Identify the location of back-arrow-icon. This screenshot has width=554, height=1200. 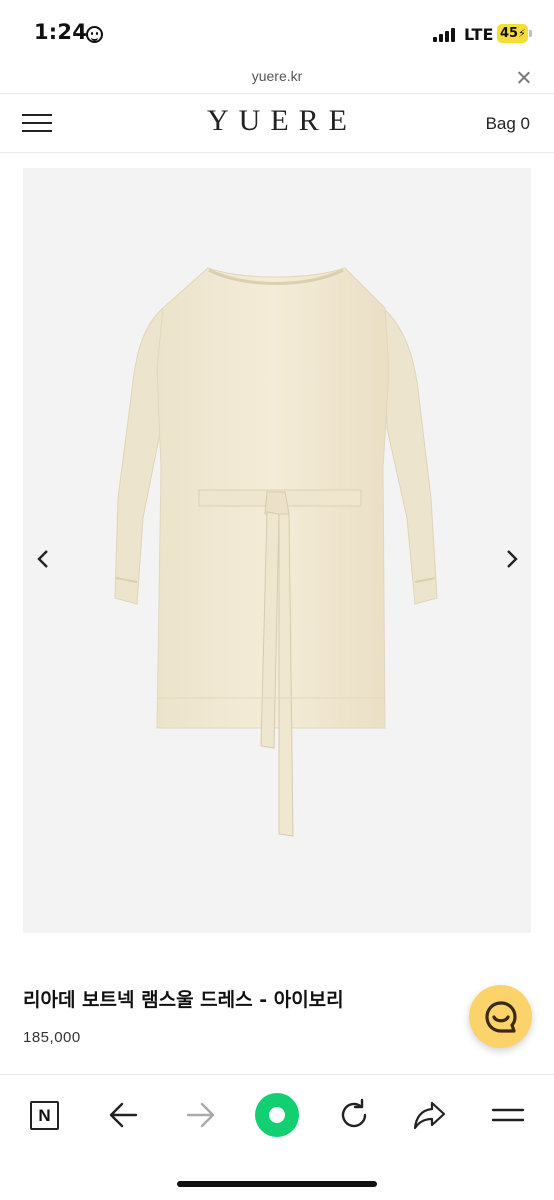
(124, 1115).